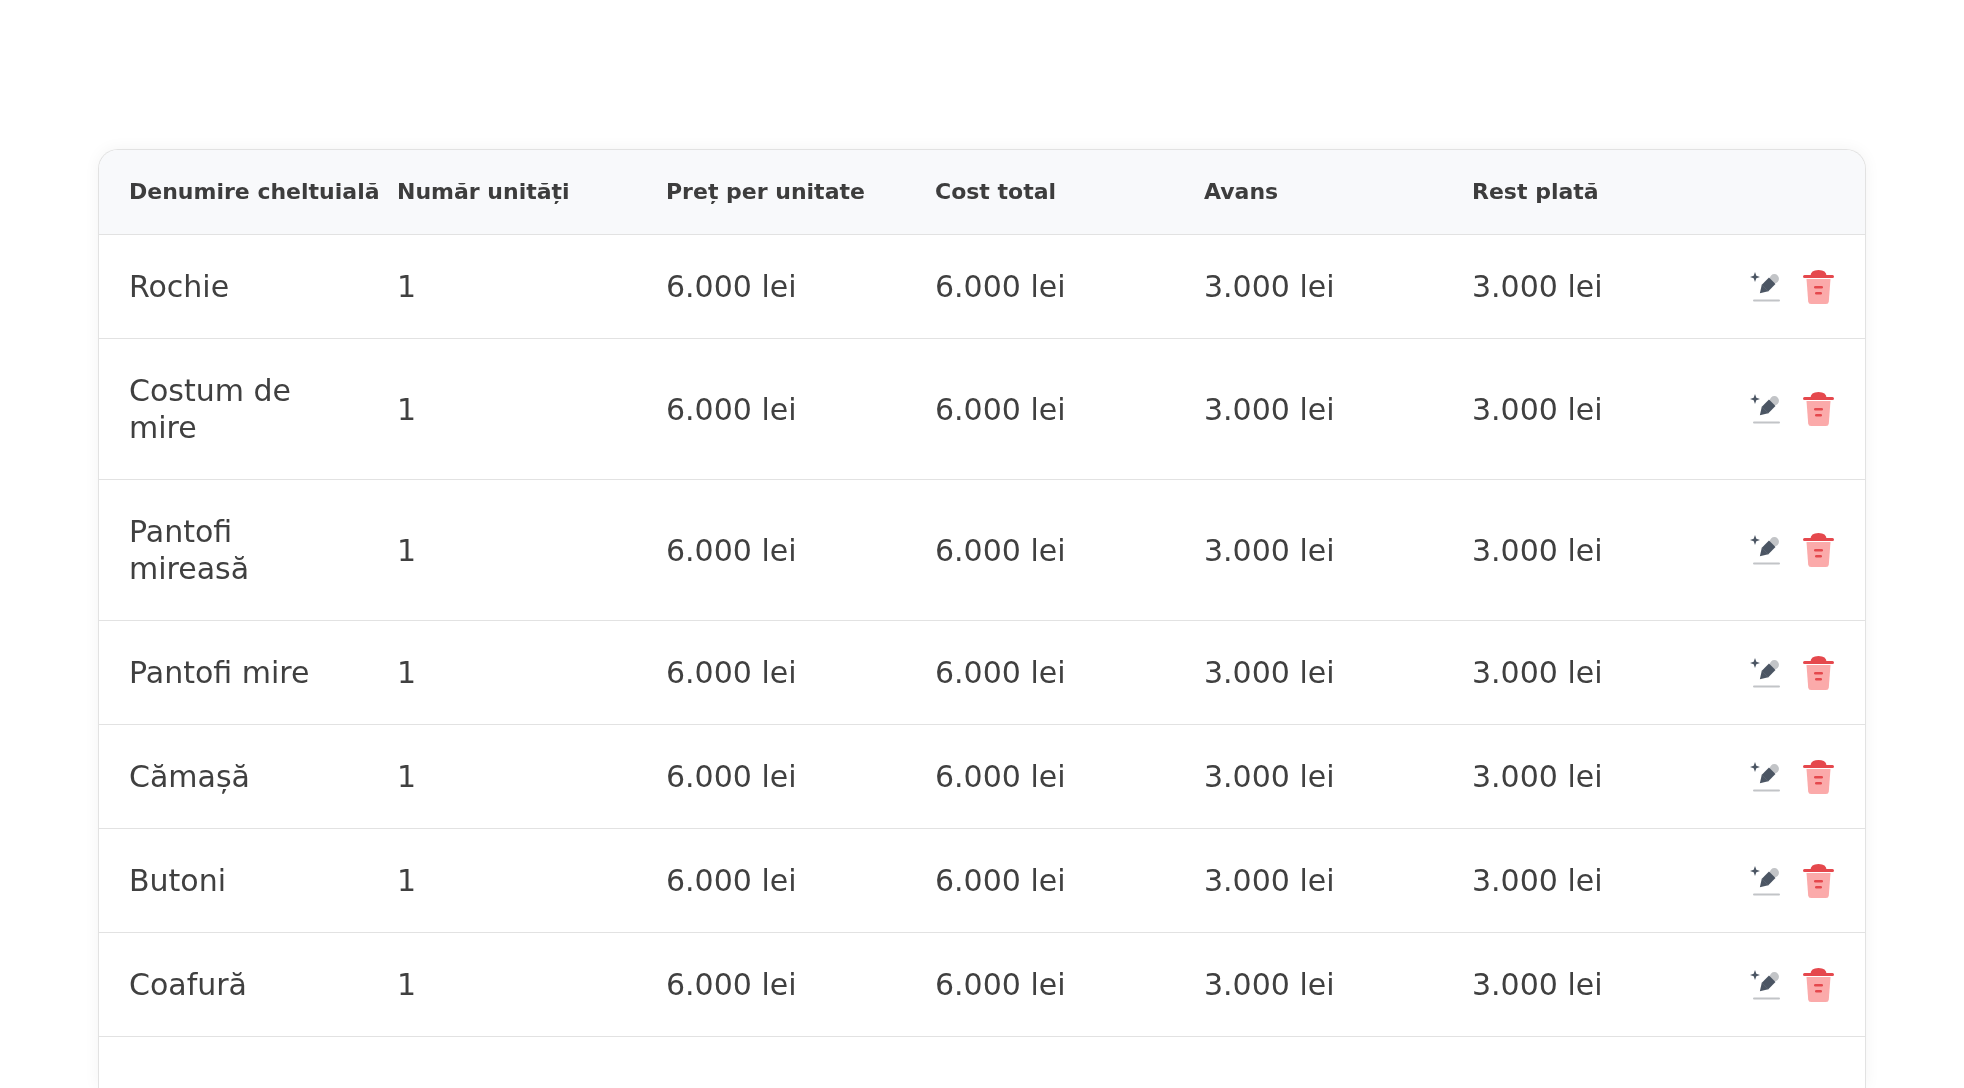 This screenshot has width=1964, height=1088. Describe the element at coordinates (1535, 192) in the screenshot. I see `column-header: Rest plată` at that location.